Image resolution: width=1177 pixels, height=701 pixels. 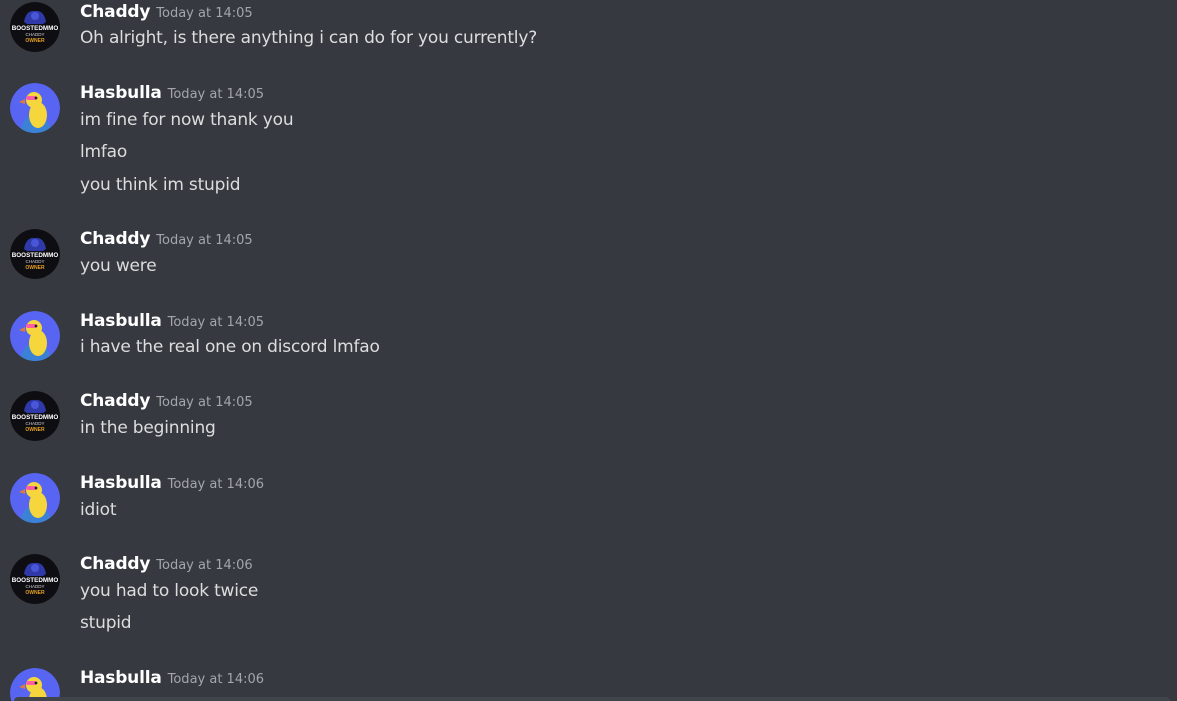 What do you see at coordinates (169, 591) in the screenshot?
I see `message-text: you had to look twice` at bounding box center [169, 591].